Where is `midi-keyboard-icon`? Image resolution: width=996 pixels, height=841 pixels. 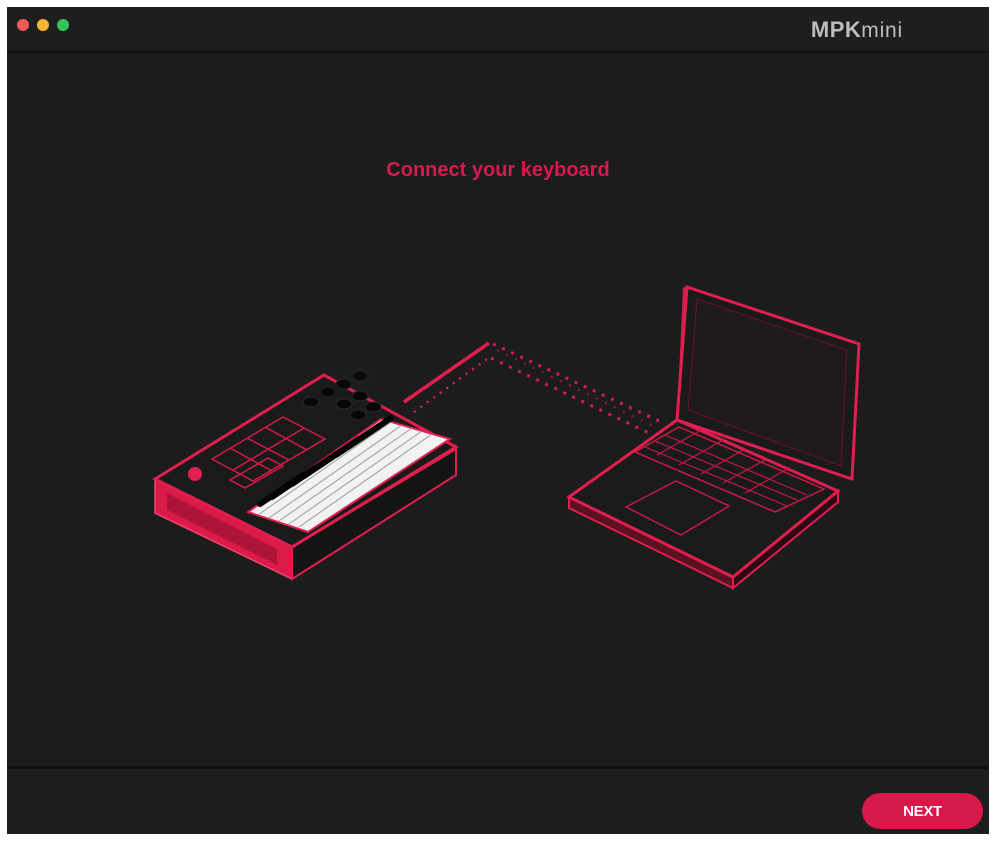 midi-keyboard-icon is located at coordinates (305, 475).